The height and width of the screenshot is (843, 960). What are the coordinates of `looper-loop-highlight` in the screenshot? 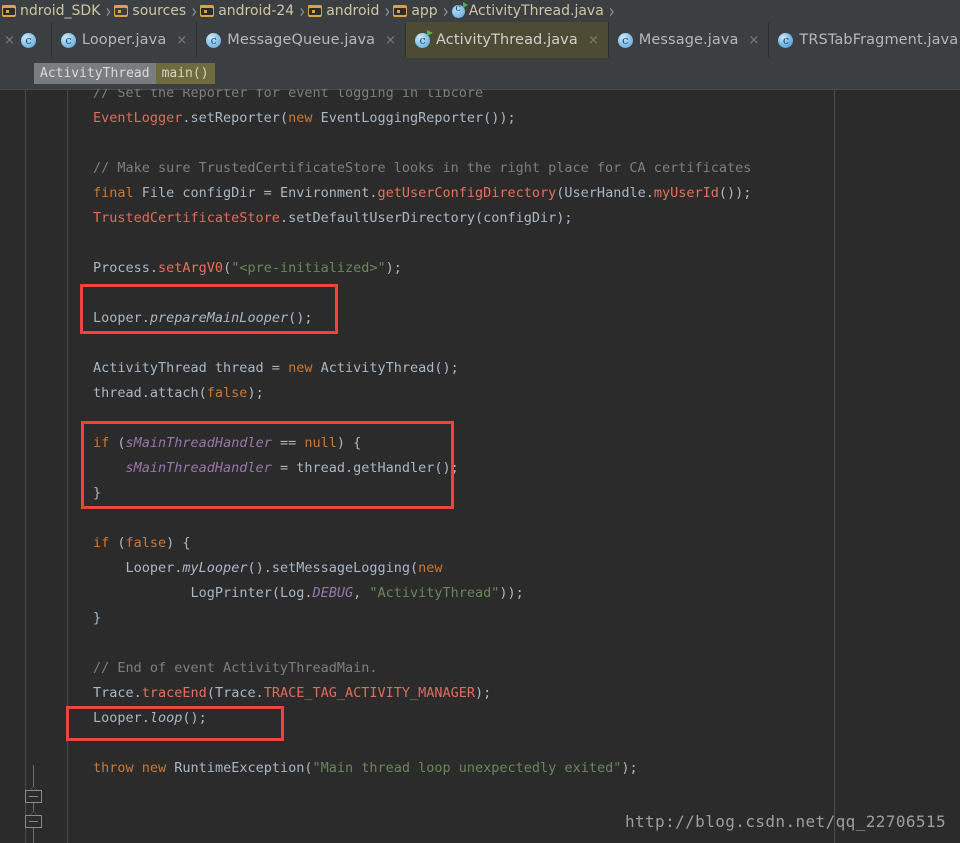 It's located at (175, 723).